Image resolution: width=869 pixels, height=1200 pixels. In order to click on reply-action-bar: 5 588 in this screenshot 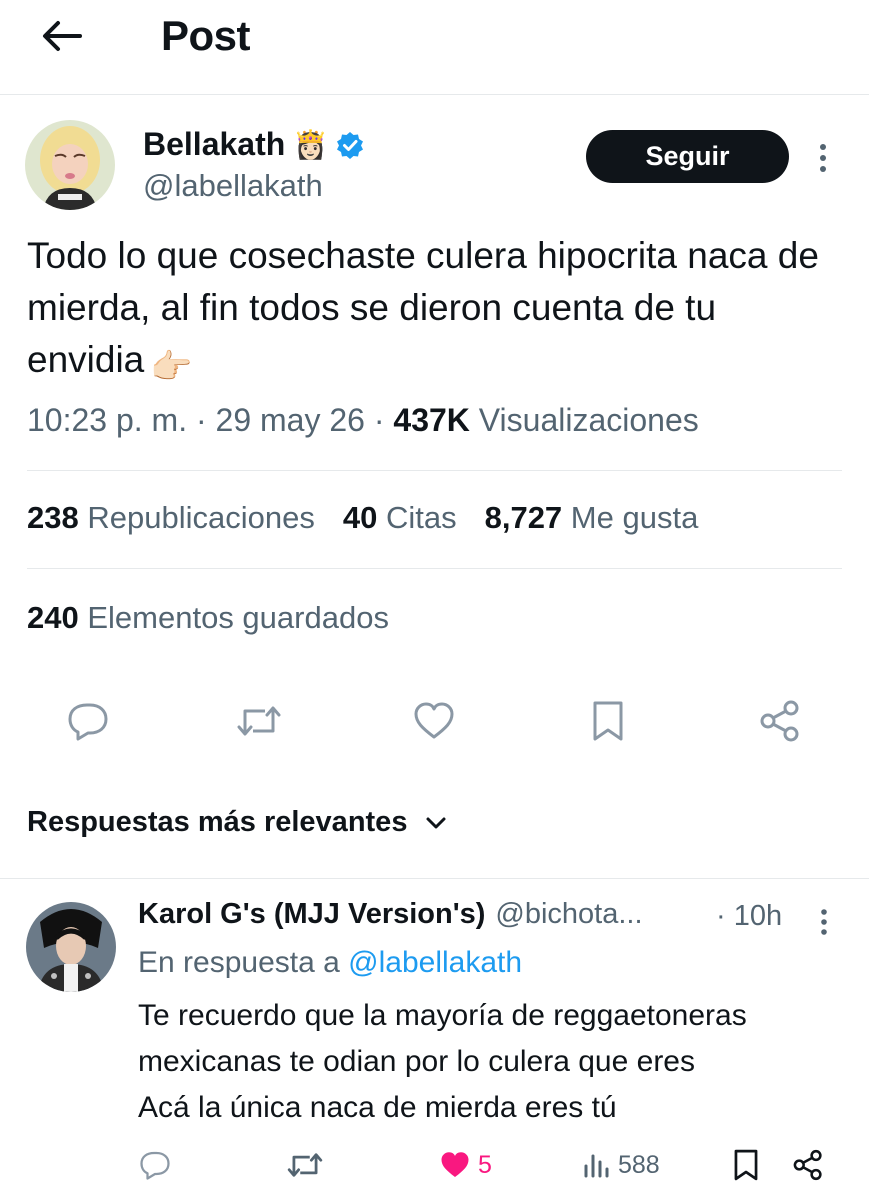, I will do `click(434, 1165)`.